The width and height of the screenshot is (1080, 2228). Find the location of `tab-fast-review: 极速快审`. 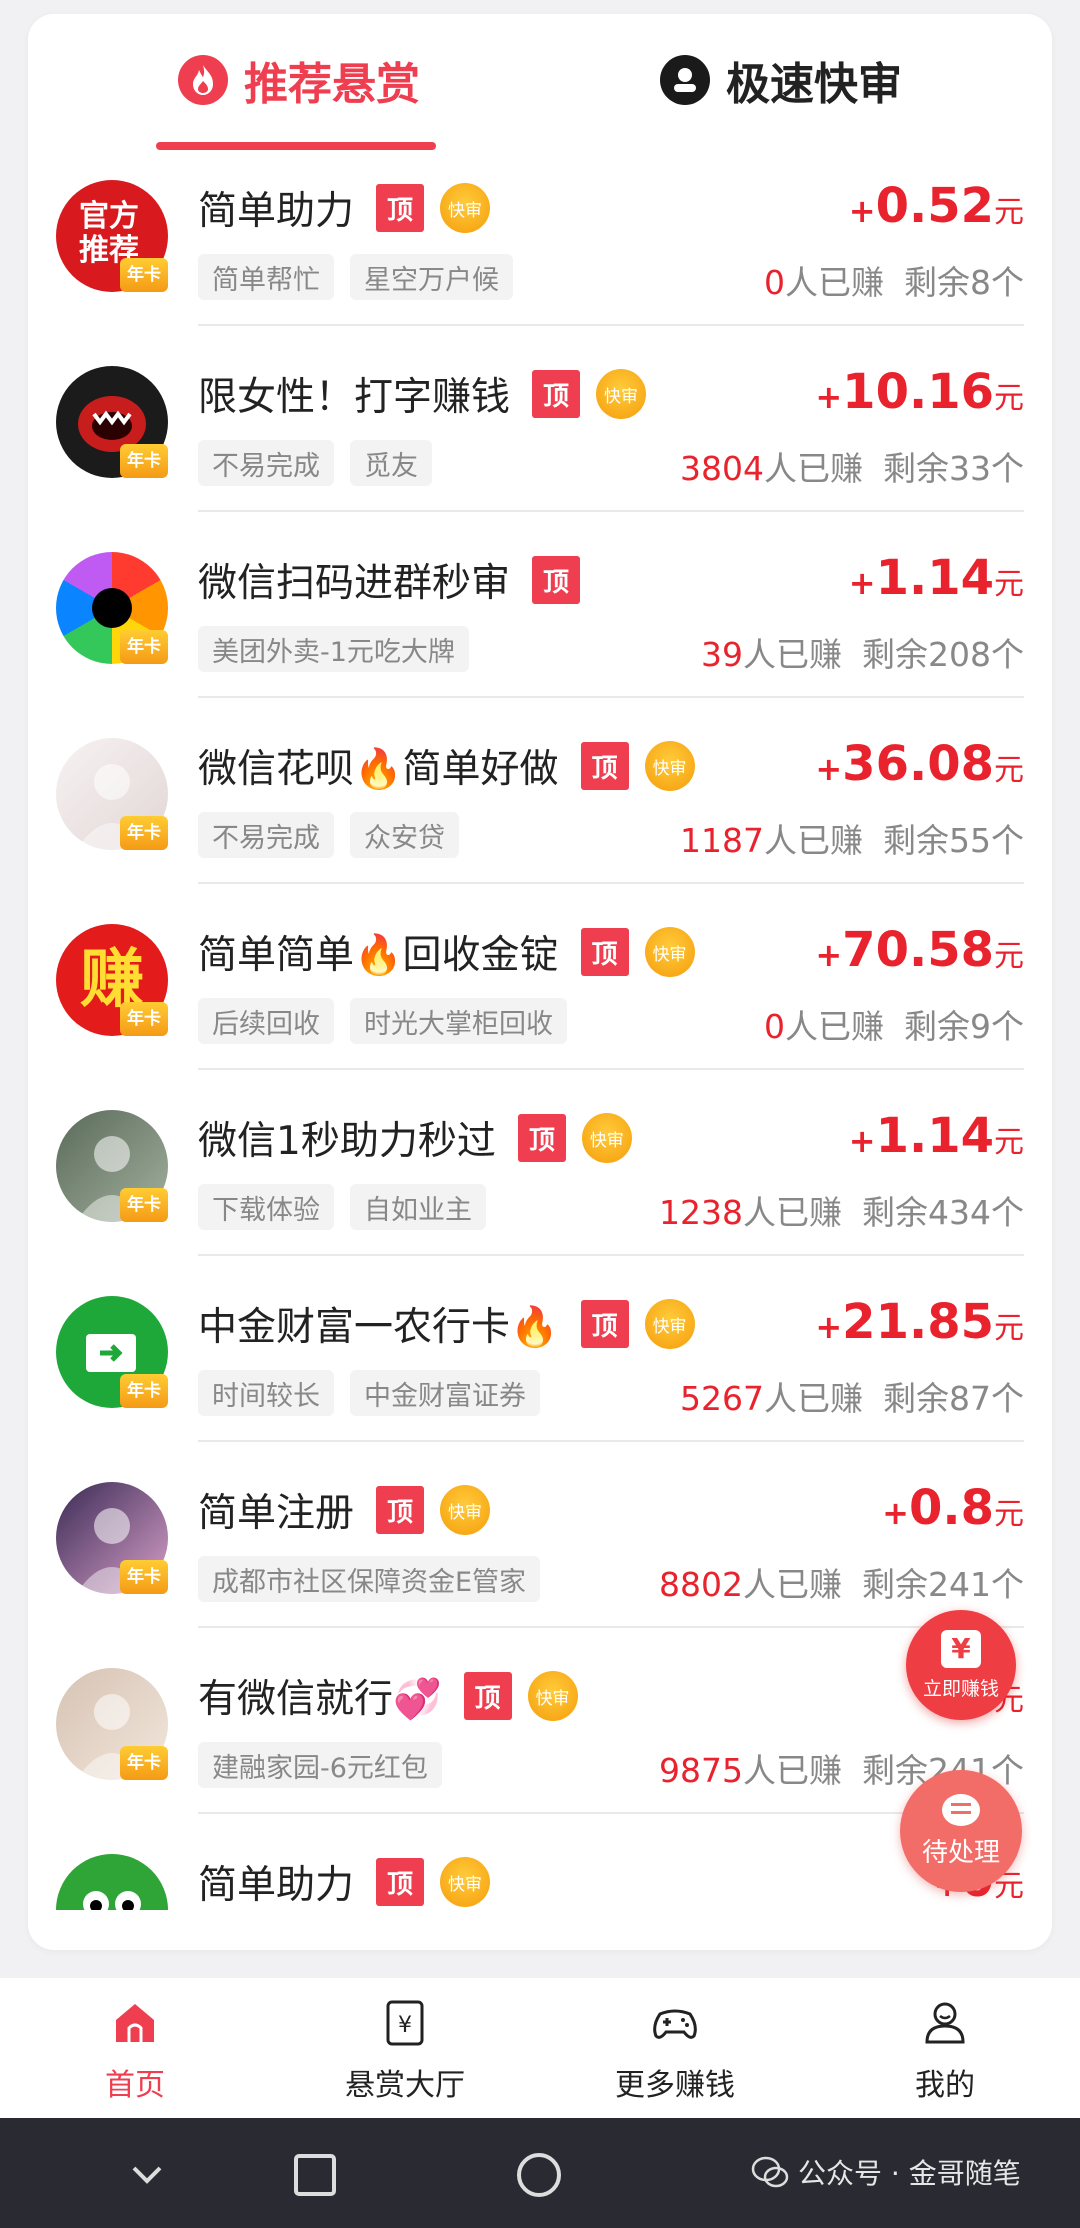

tab-fast-review: 极速快审 is located at coordinates (781, 80).